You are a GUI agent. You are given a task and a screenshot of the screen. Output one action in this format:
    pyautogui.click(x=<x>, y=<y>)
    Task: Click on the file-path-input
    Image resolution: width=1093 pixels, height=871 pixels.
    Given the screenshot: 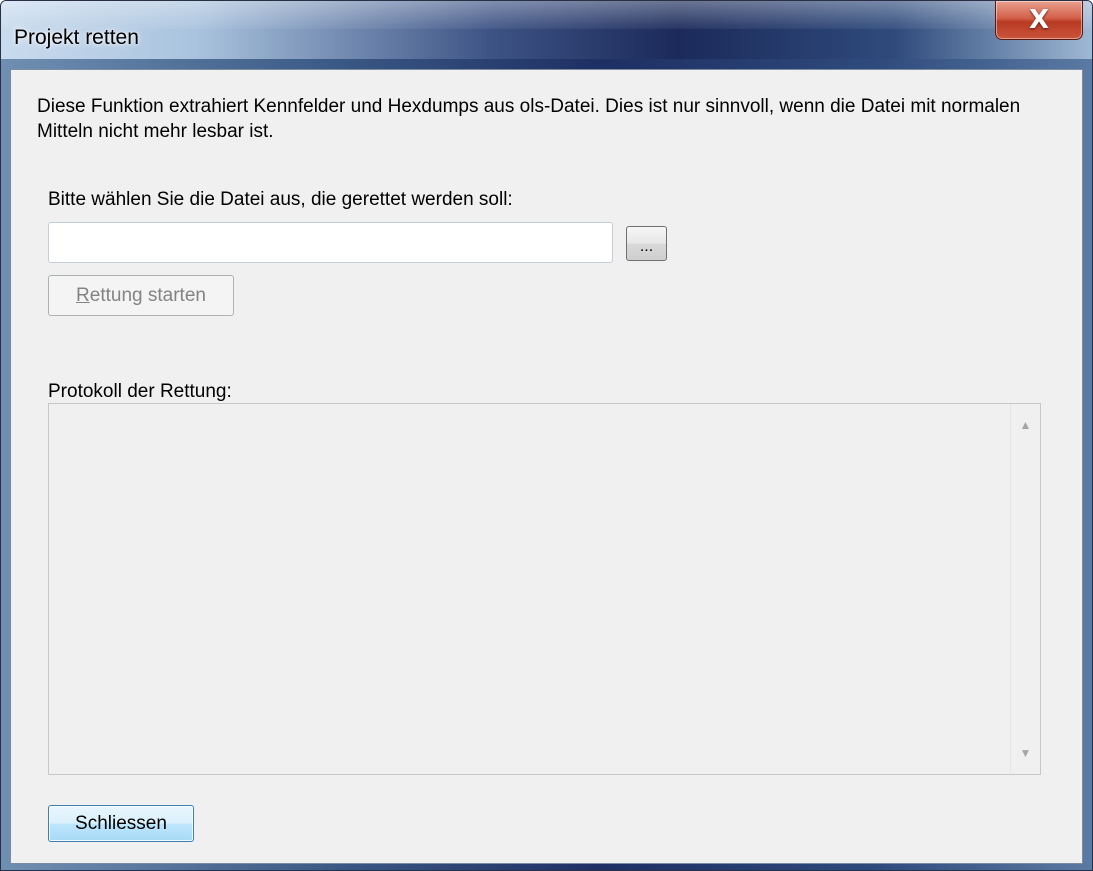 What is the action you would take?
    pyautogui.click(x=330, y=242)
    